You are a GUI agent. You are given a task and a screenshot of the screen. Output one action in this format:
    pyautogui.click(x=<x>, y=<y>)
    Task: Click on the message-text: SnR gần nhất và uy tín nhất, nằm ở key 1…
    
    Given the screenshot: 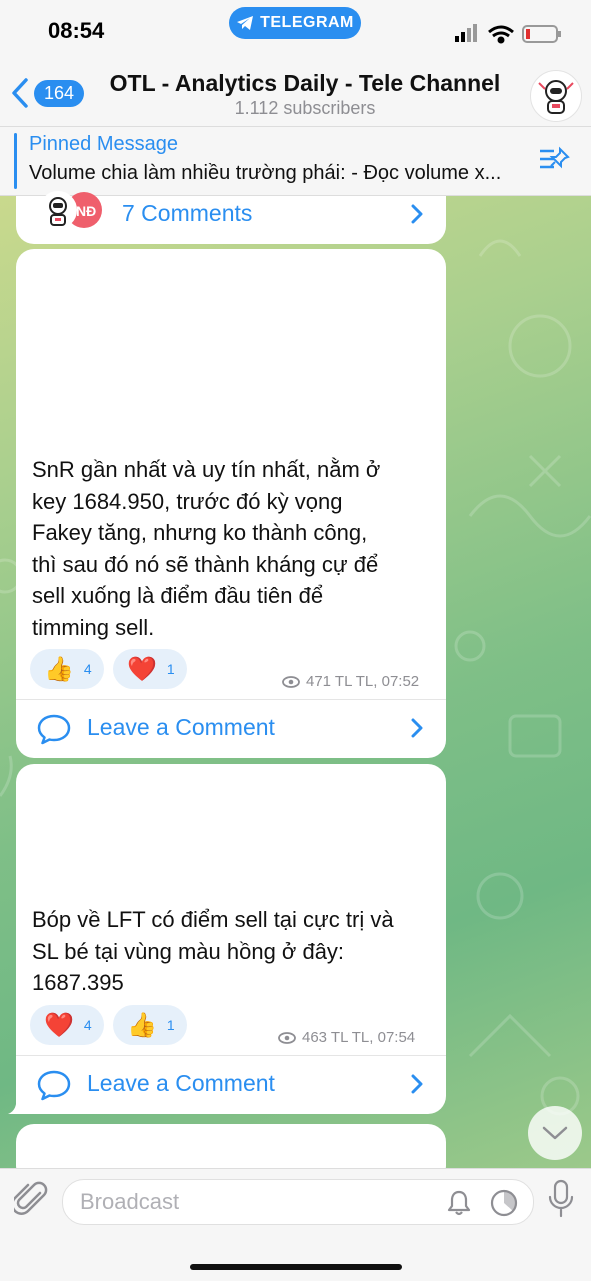 What is the action you would take?
    pyautogui.click(x=232, y=548)
    